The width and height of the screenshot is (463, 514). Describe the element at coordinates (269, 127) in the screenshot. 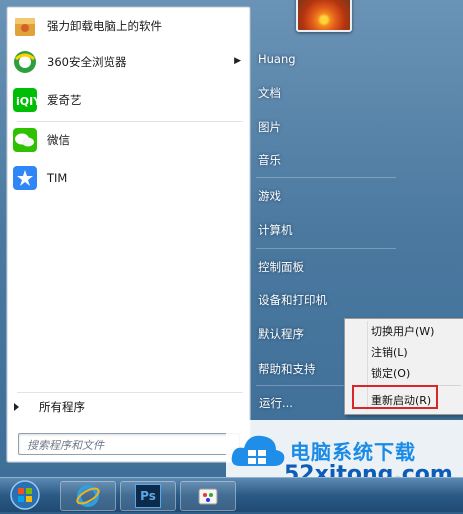

I see `right-item-pictures: 图片` at that location.